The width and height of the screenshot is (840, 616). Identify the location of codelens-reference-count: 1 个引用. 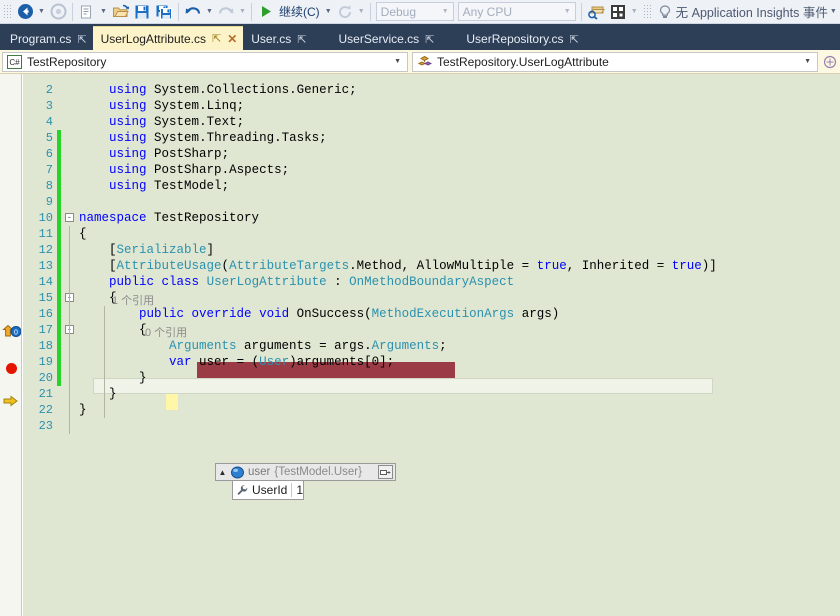
(133, 300).